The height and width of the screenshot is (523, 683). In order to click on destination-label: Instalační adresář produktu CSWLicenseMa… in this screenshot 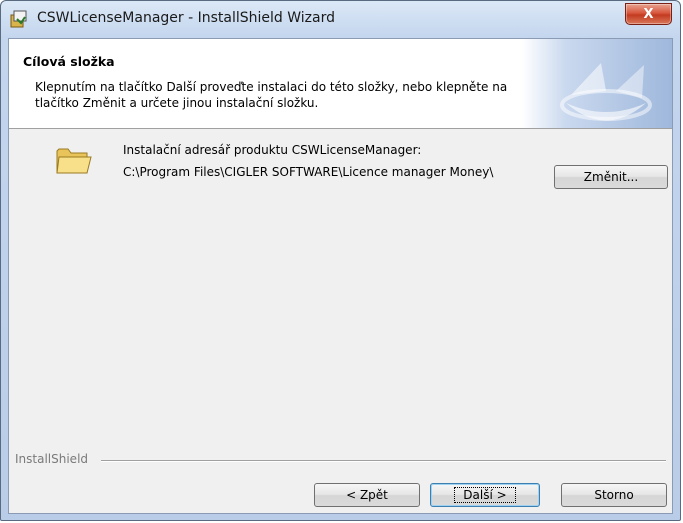, I will do `click(272, 150)`.